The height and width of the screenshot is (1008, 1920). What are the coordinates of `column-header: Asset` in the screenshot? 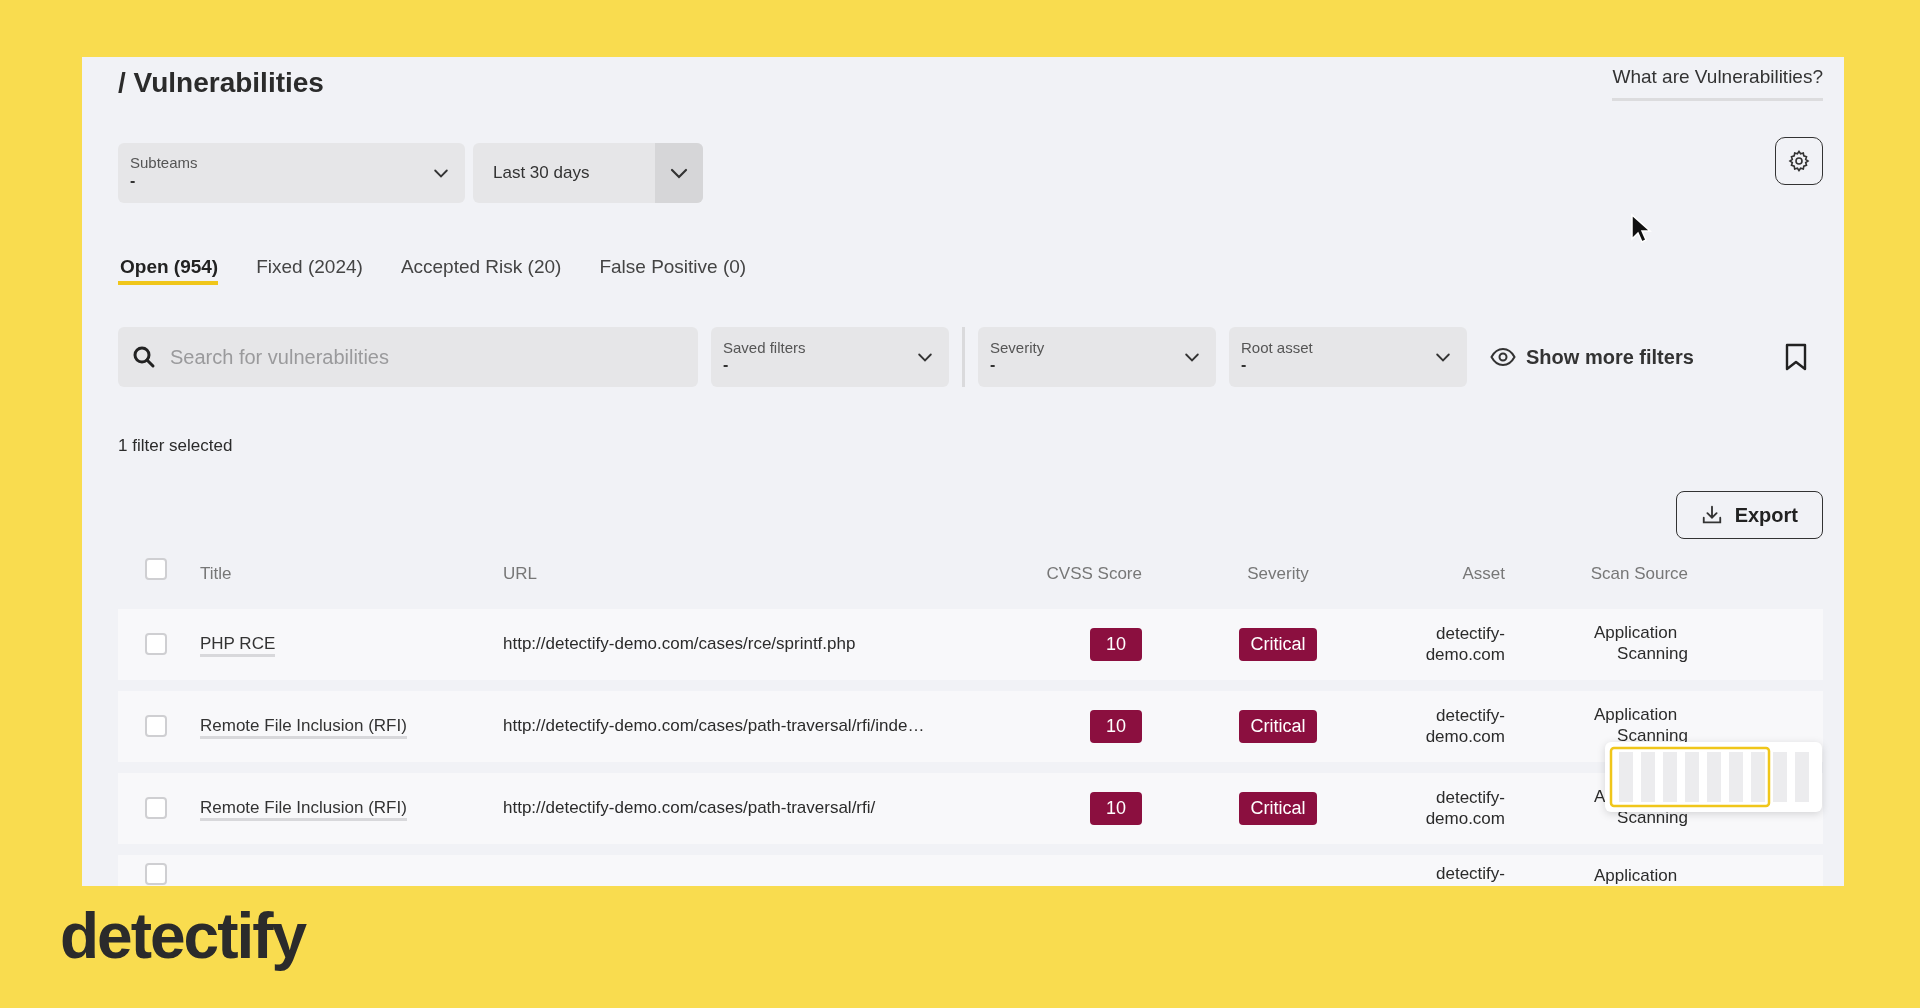 It's located at (1483, 573).